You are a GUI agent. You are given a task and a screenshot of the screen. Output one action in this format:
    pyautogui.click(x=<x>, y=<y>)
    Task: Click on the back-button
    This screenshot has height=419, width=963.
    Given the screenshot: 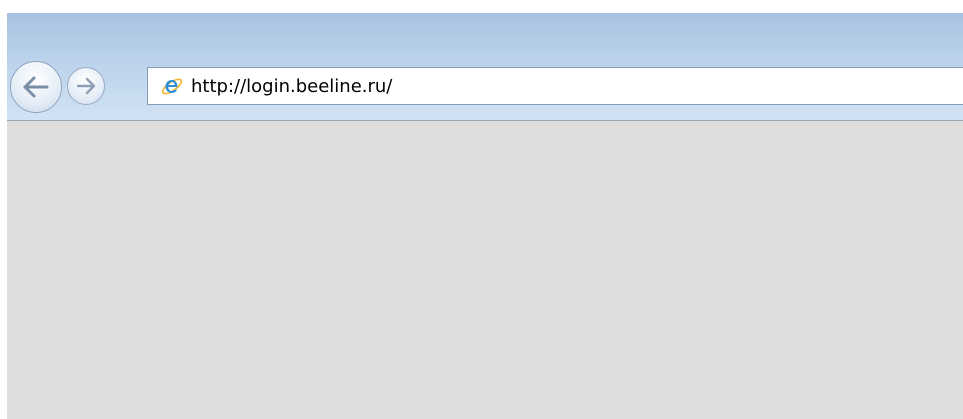 What is the action you would take?
    pyautogui.click(x=36, y=87)
    